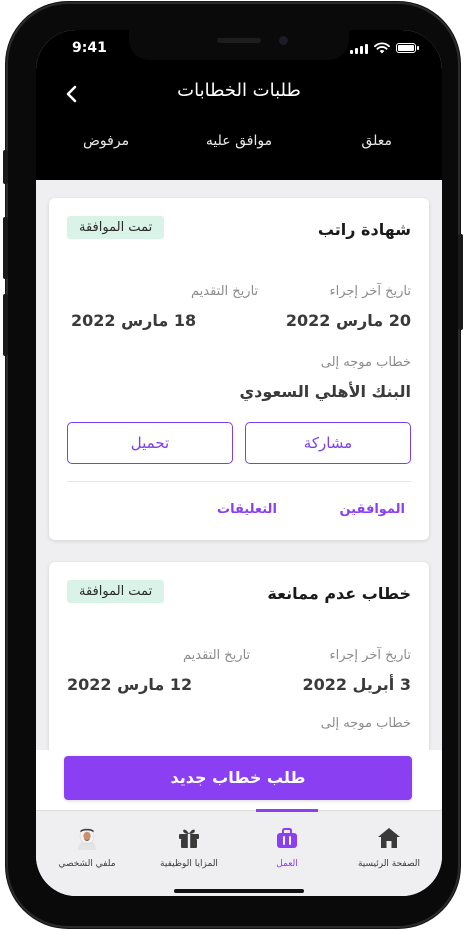 This screenshot has width=466, height=932. I want to click on volume-up-button, so click(5, 248).